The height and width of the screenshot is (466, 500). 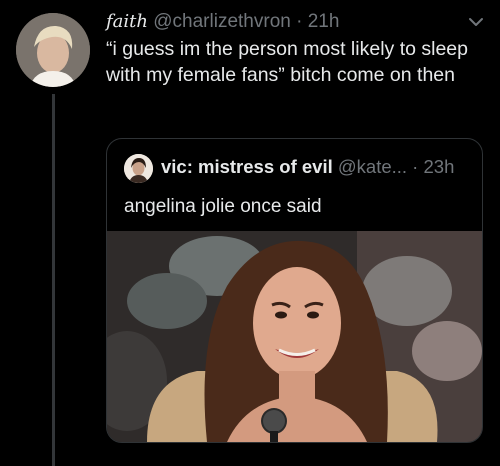 I want to click on quoted-tweet-text: angelina jolie once said, so click(x=223, y=206).